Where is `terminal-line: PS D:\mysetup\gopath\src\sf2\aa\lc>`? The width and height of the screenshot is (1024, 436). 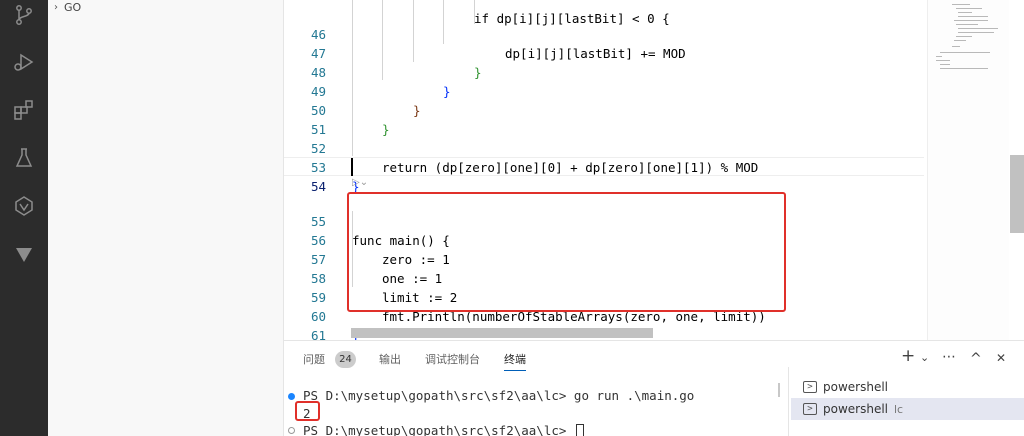
terminal-line: PS D:\mysetup\gopath\src\sf2\aa\lc> is located at coordinates (443, 428).